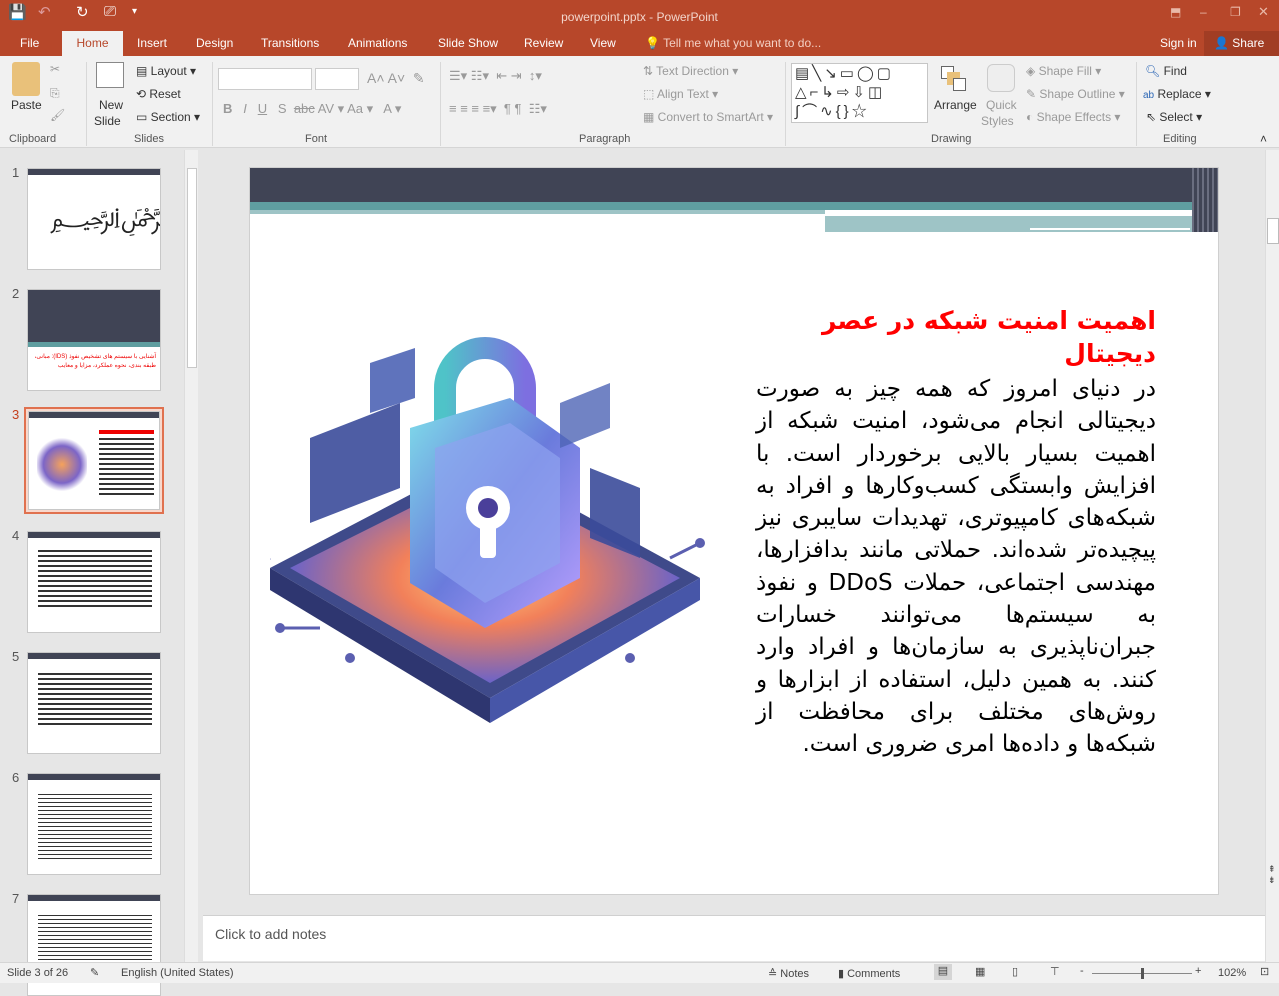 This screenshot has width=1279, height=996. What do you see at coordinates (1151, 117) in the screenshot?
I see `cursor-icon: ⇖` at bounding box center [1151, 117].